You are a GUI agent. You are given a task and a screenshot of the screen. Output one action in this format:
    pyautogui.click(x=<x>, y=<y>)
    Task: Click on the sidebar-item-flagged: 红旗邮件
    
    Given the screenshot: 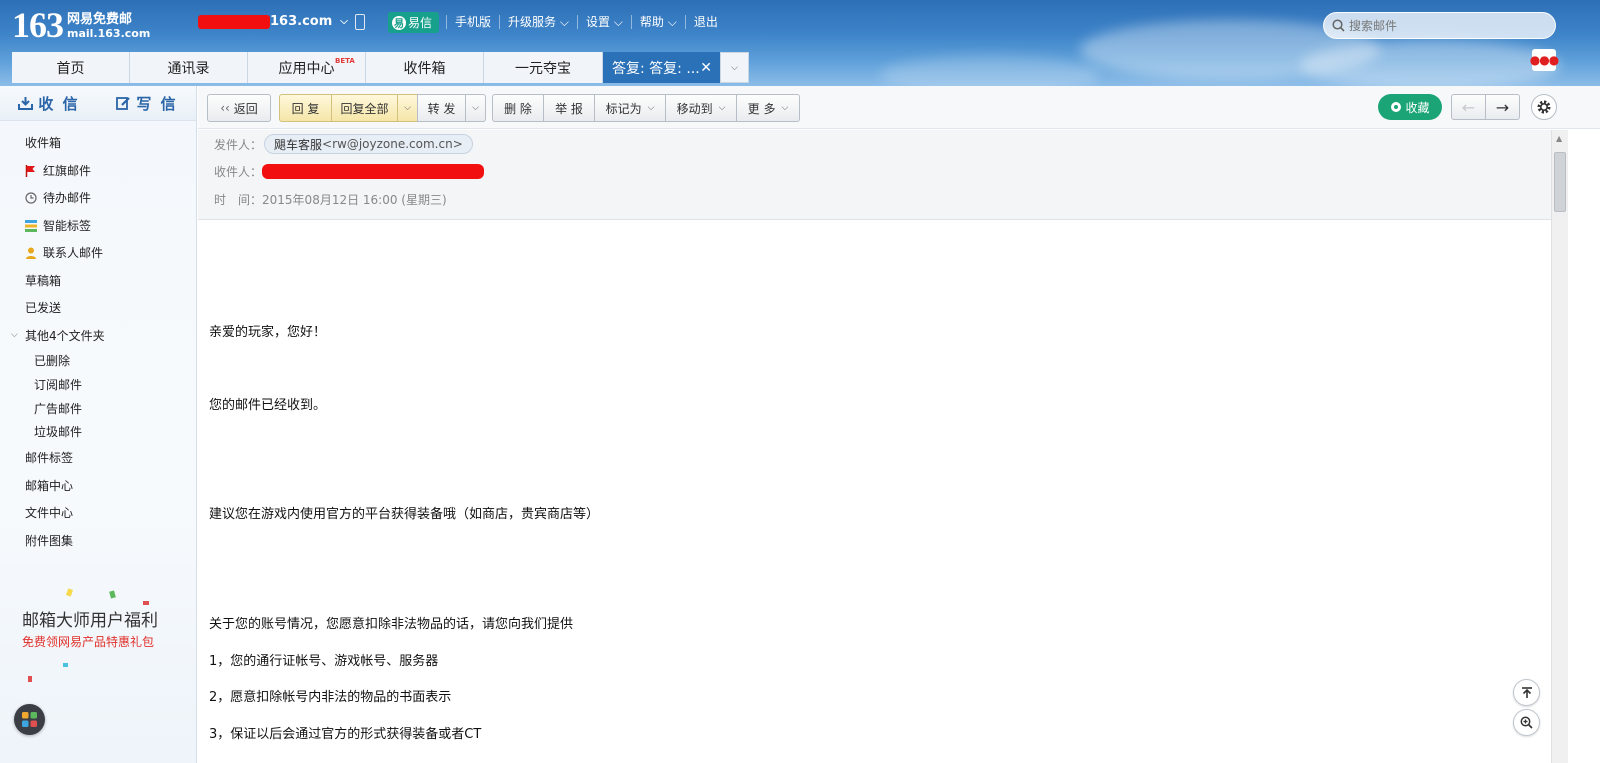 What is the action you would take?
    pyautogui.click(x=98, y=171)
    